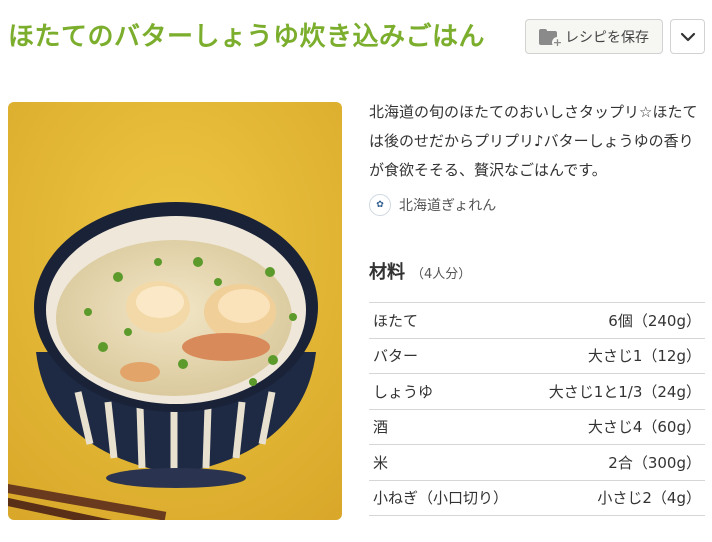 This screenshot has width=712, height=542. I want to click on author-logo-icon: ✿, so click(380, 205).